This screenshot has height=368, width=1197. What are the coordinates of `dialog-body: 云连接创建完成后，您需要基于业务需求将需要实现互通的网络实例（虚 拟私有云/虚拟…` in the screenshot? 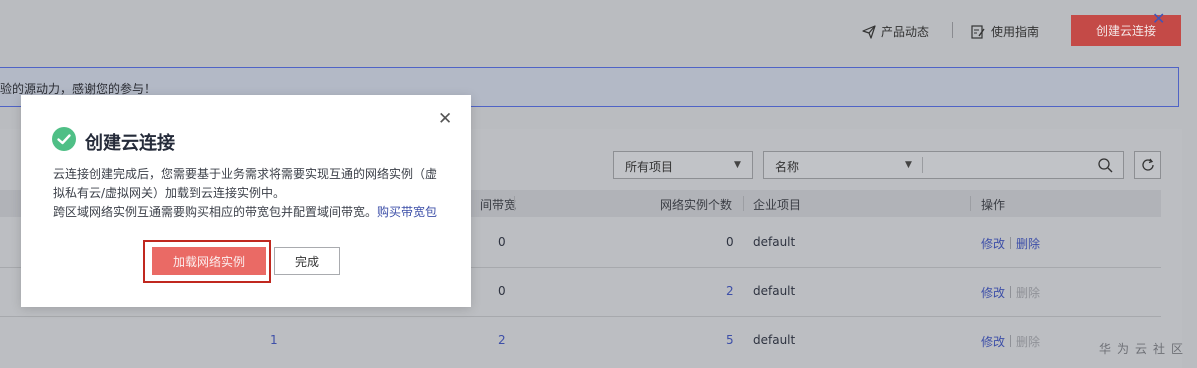 It's located at (250, 193).